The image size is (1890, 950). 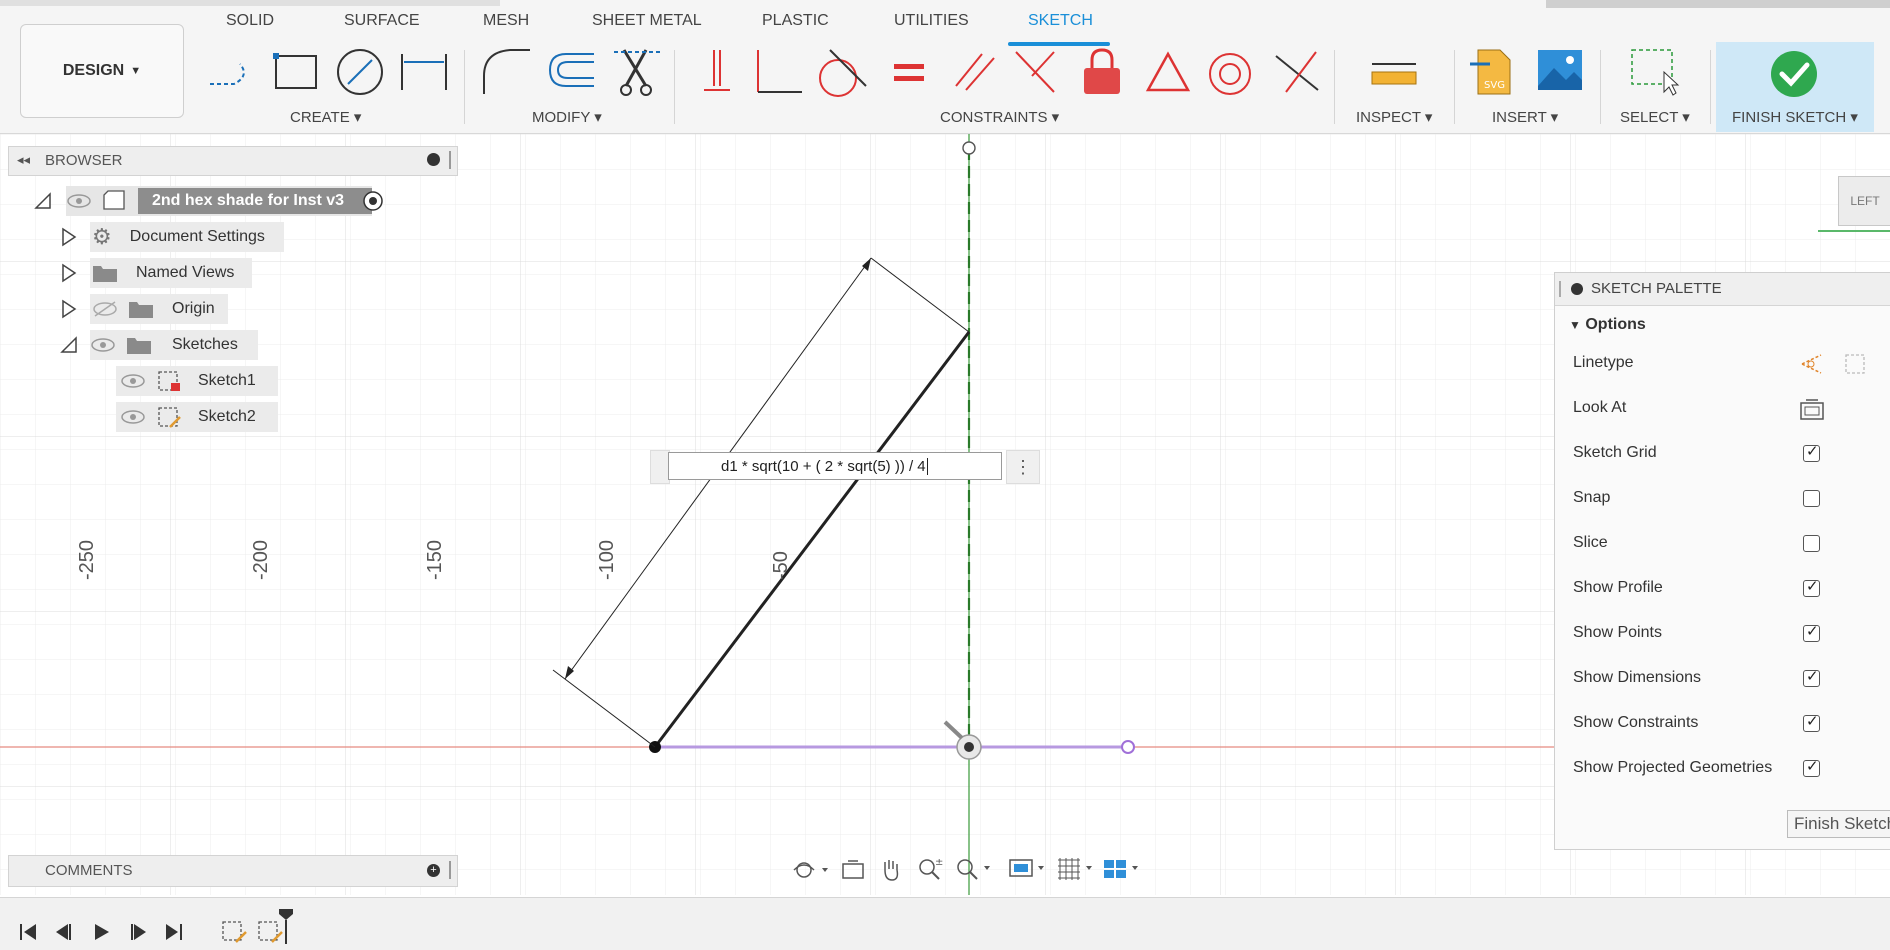 I want to click on play-icon, so click(x=102, y=932).